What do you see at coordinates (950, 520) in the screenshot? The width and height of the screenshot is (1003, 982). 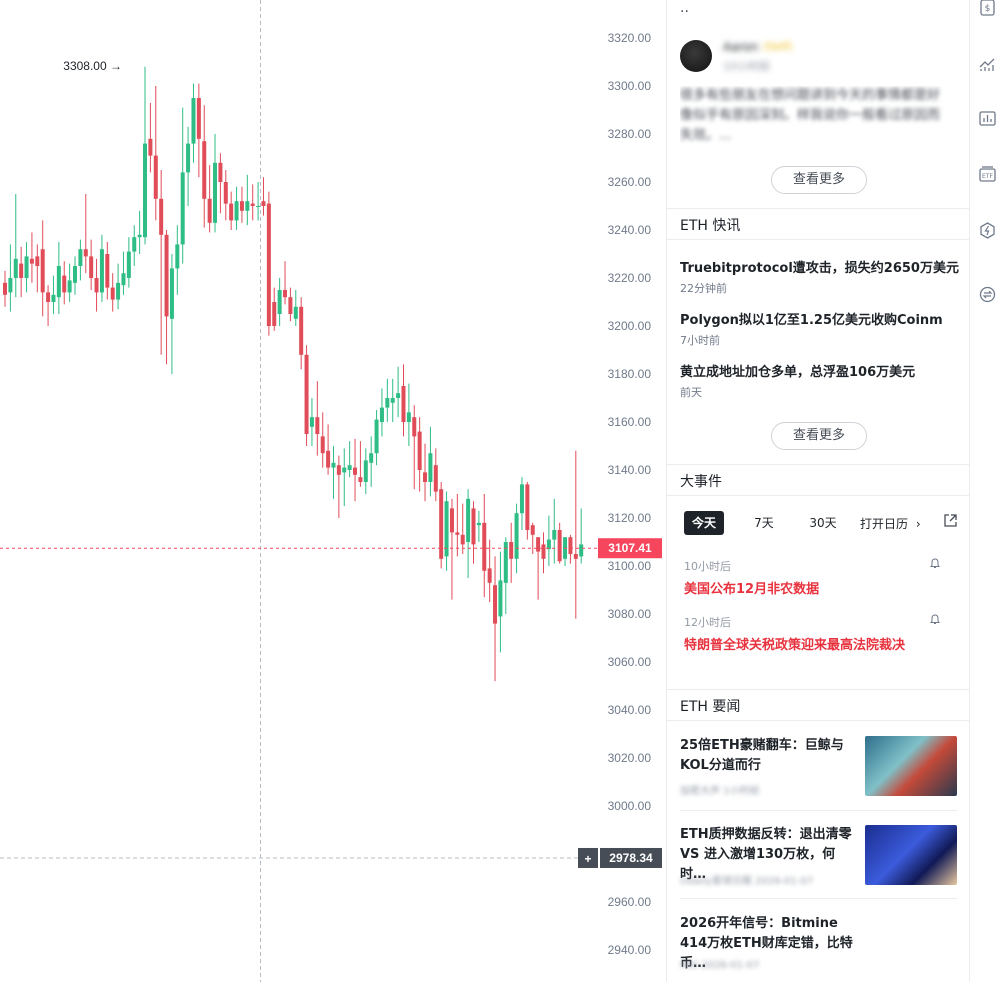 I see `external-link-icon` at bounding box center [950, 520].